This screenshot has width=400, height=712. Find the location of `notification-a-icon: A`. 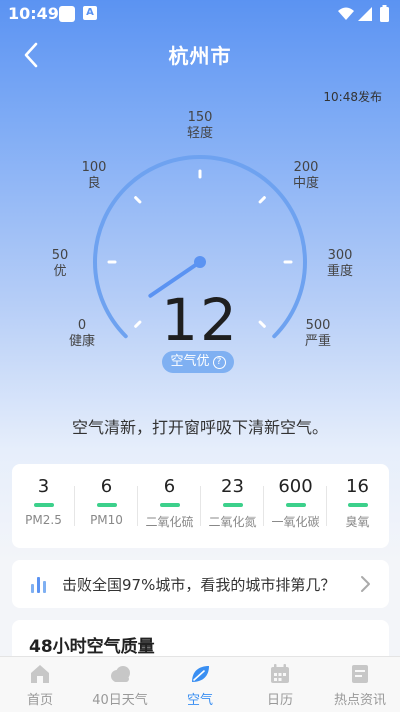

notification-a-icon: A is located at coordinates (90, 13).